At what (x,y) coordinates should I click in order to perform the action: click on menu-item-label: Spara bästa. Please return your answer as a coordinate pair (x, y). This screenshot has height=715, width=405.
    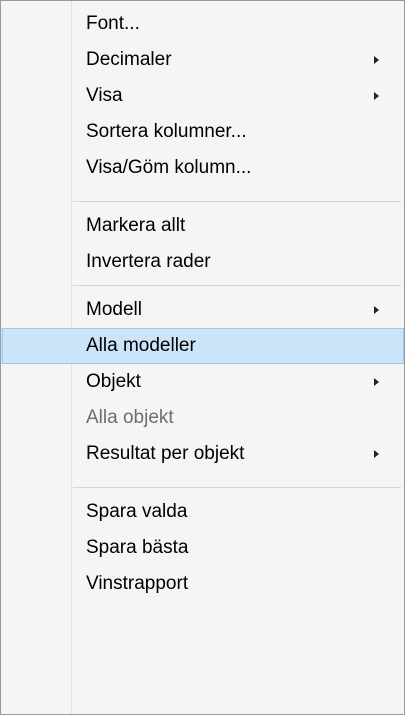
    Looking at the image, I should click on (137, 547).